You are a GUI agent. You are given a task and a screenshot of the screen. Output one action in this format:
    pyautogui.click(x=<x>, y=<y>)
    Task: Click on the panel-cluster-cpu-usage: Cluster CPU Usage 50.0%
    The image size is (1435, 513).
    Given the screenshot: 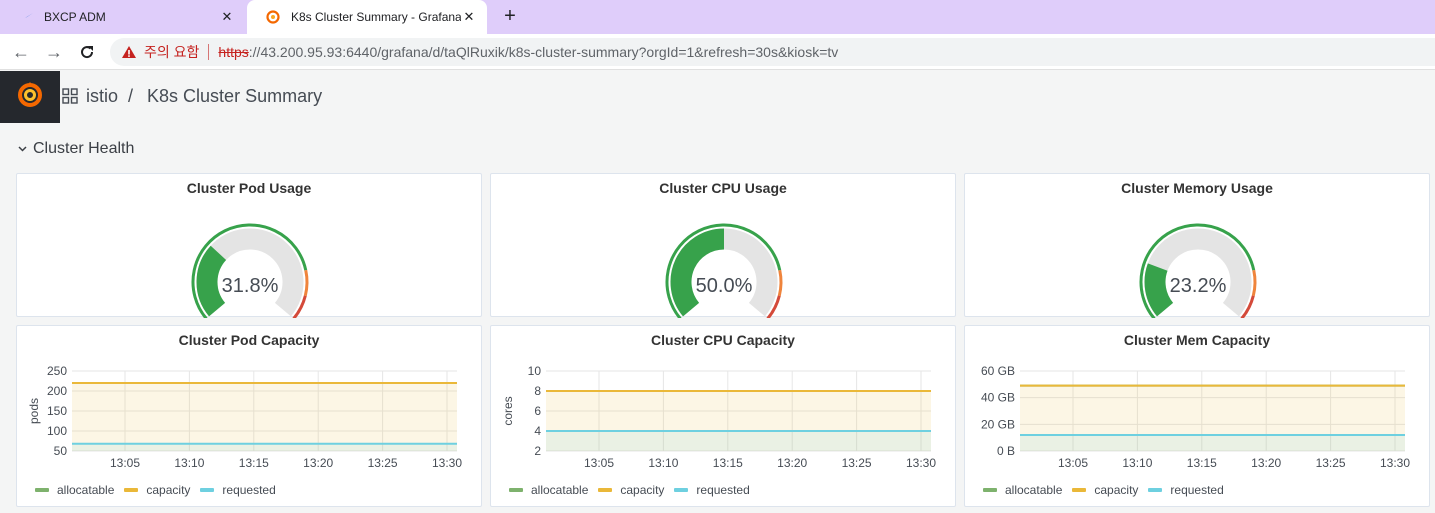 What is the action you would take?
    pyautogui.click(x=723, y=245)
    